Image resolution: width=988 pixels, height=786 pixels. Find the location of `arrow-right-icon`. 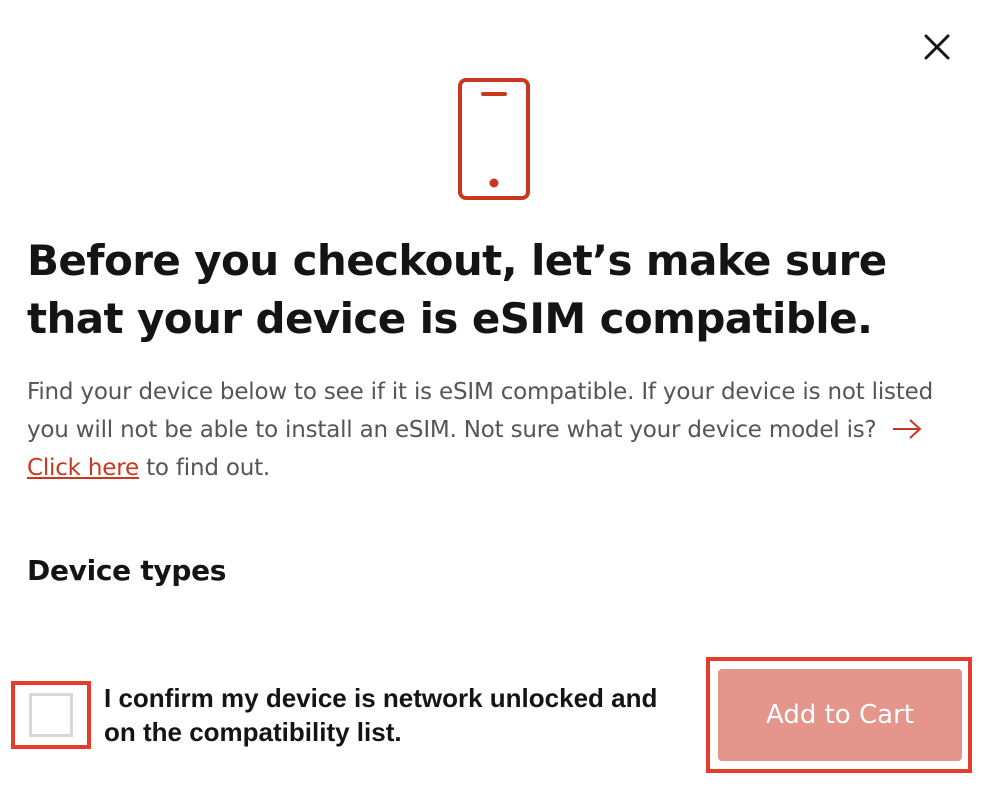

arrow-right-icon is located at coordinates (907, 429).